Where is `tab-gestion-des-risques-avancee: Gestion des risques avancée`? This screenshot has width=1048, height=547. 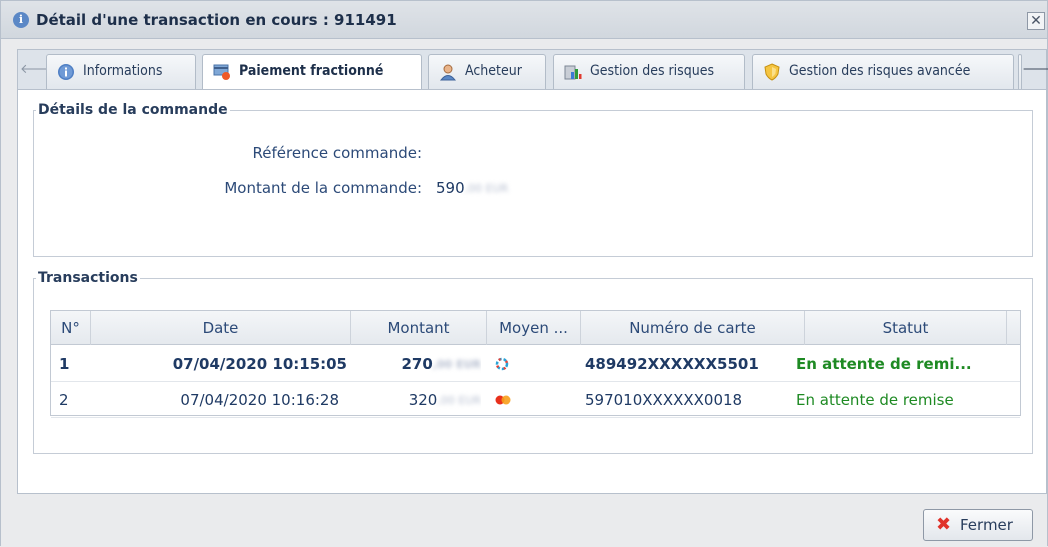
tab-gestion-des-risques-avancee: Gestion des risques avancée is located at coordinates (883, 71).